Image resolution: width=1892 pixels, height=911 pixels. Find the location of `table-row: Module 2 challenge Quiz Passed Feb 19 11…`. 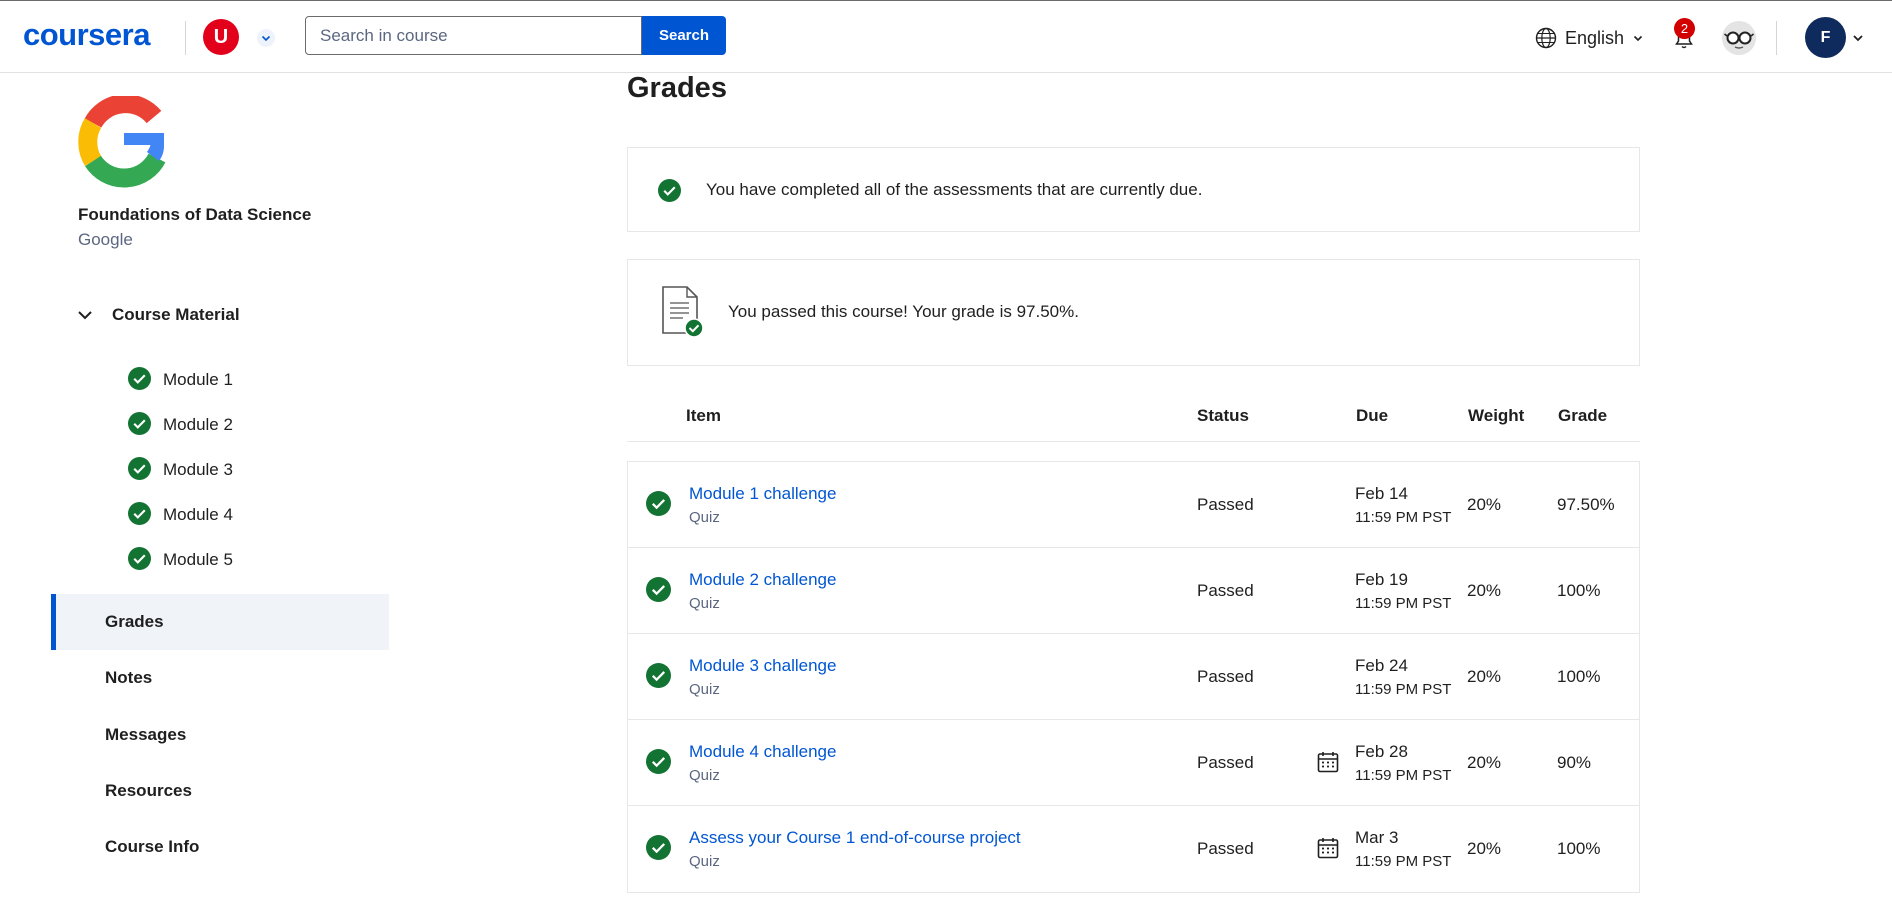

table-row: Module 2 challenge Quiz Passed Feb 19 11… is located at coordinates (1133, 591).